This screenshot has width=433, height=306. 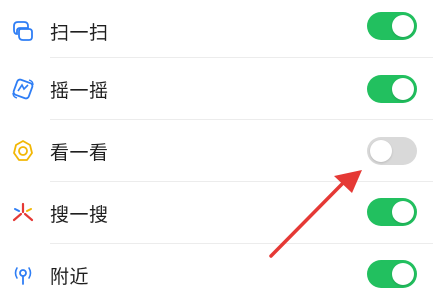 I want to click on nearby-toggle, so click(x=392, y=274).